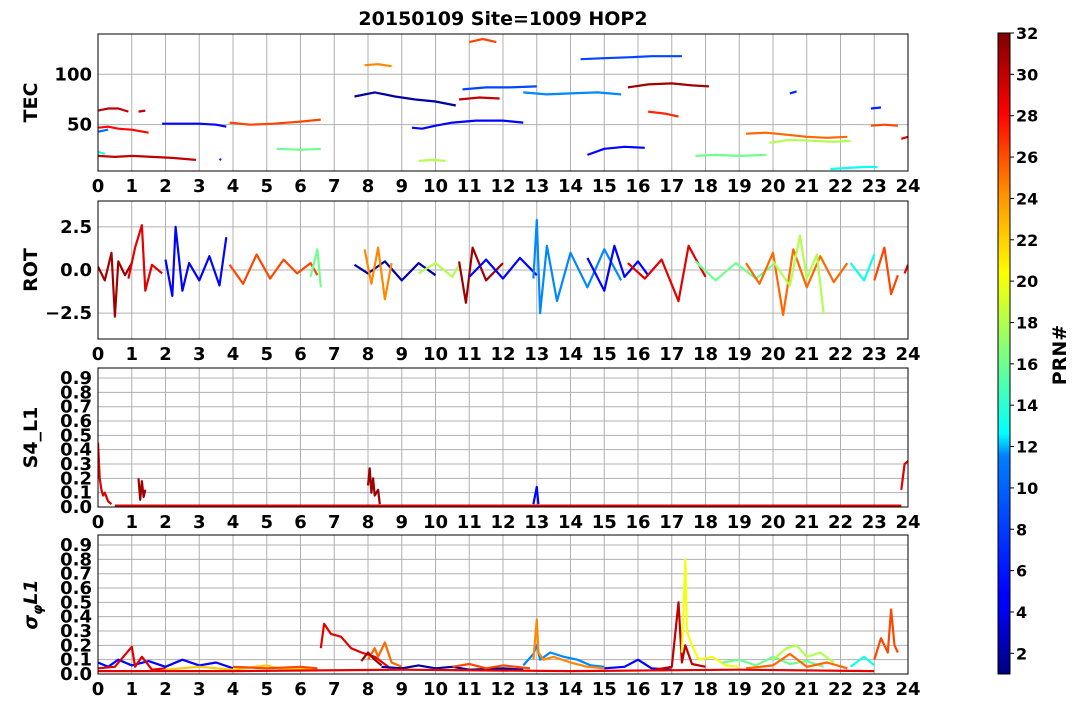  Describe the element at coordinates (1027, 116) in the screenshot. I see `colorbar-tick-label: 28` at that location.